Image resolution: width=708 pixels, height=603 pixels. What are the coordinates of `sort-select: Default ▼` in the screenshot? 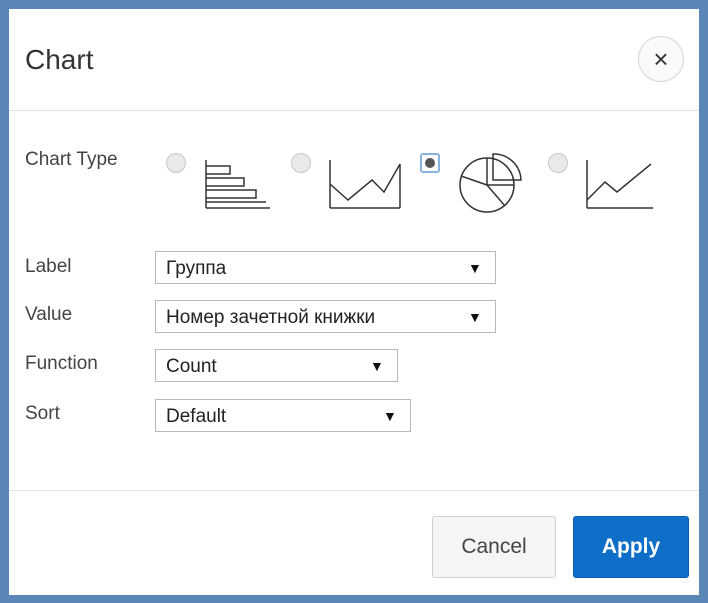 It's located at (283, 415).